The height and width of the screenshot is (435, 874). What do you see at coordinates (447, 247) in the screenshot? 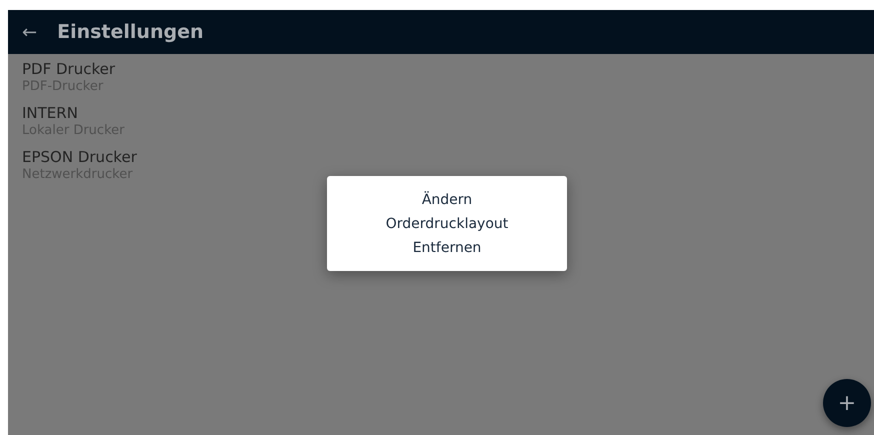
I see `menu-item: Entfernen` at bounding box center [447, 247].